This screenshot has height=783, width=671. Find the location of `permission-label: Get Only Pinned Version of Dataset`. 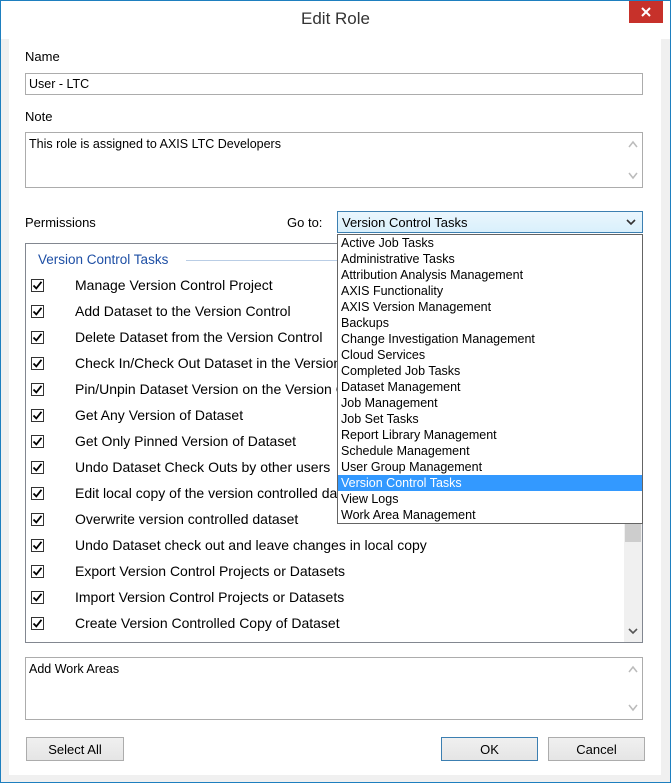

permission-label: Get Only Pinned Version of Dataset is located at coordinates (186, 441).